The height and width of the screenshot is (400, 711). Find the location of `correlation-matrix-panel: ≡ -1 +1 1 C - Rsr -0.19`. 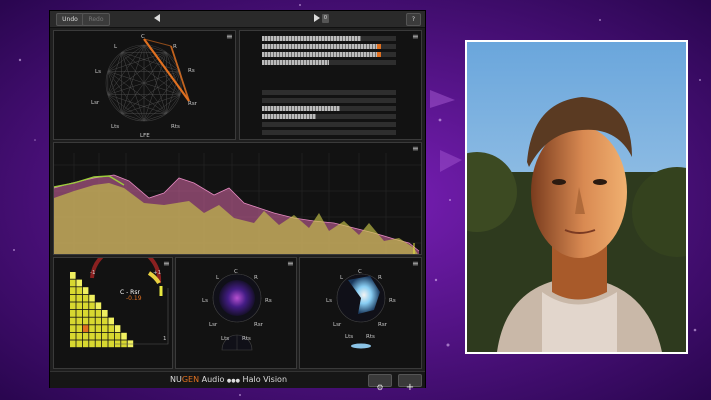

correlation-matrix-panel: ≡ -1 +1 1 C - Rsr -0.19 is located at coordinates (113, 313).